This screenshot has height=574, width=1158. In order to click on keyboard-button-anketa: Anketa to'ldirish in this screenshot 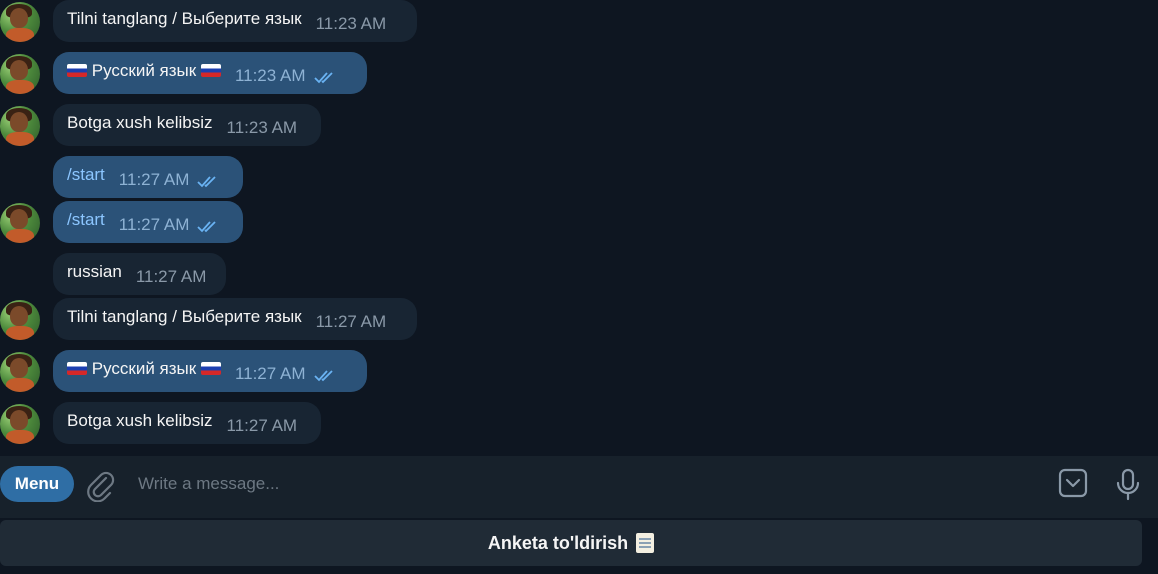, I will do `click(571, 543)`.